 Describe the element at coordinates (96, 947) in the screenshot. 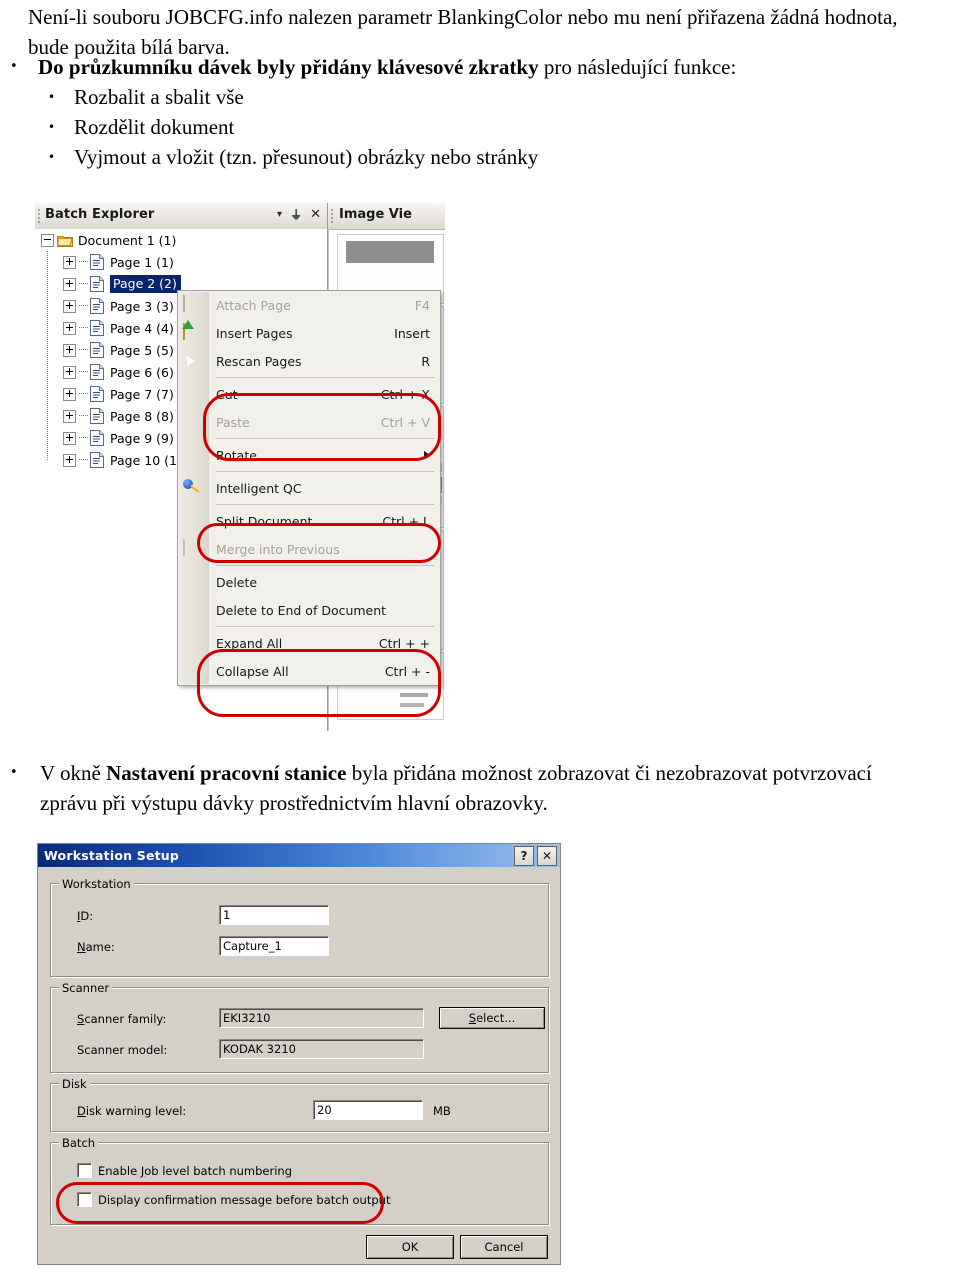

I see `name-label: Name:` at that location.